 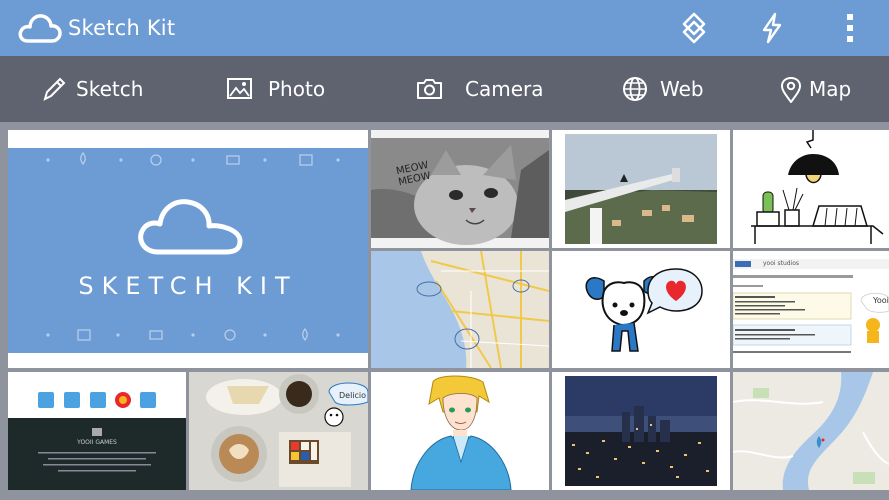 I want to click on layers-button, so click(x=694, y=28).